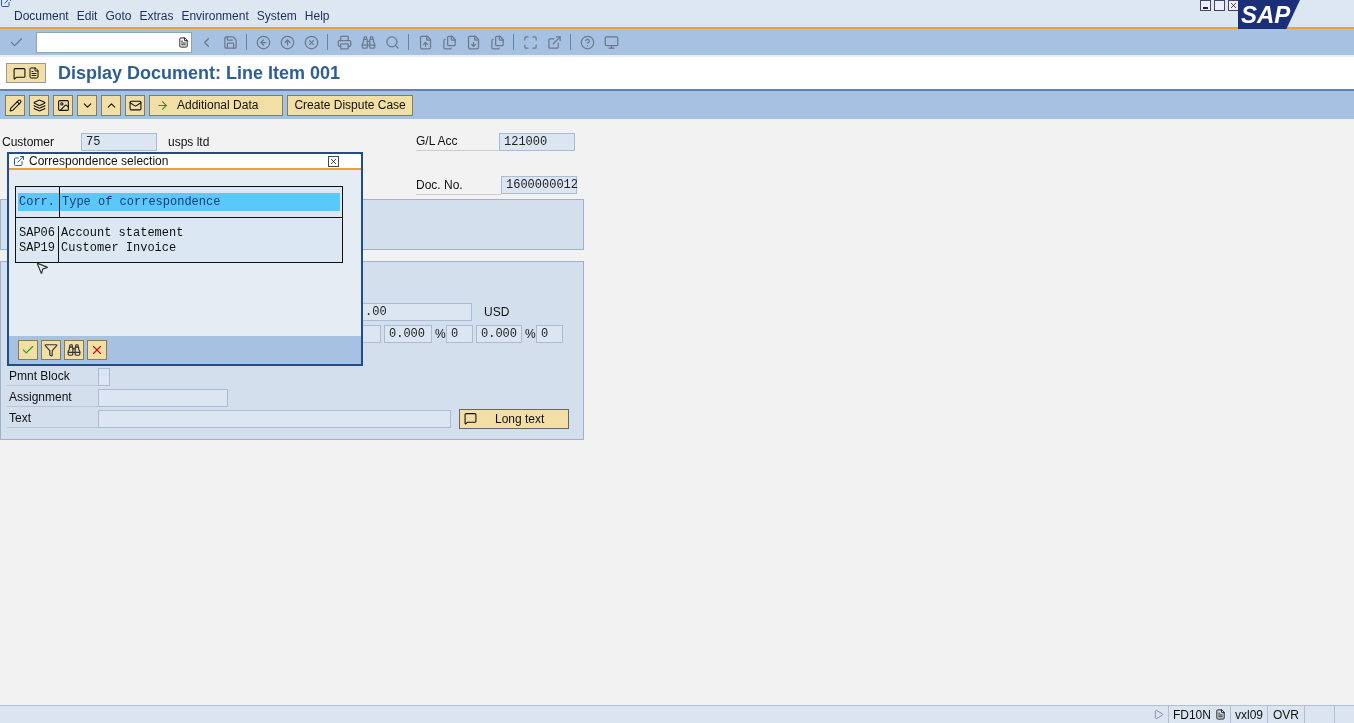 The height and width of the screenshot is (723, 1354). Describe the element at coordinates (15, 105) in the screenshot. I see `edit-icon` at that location.